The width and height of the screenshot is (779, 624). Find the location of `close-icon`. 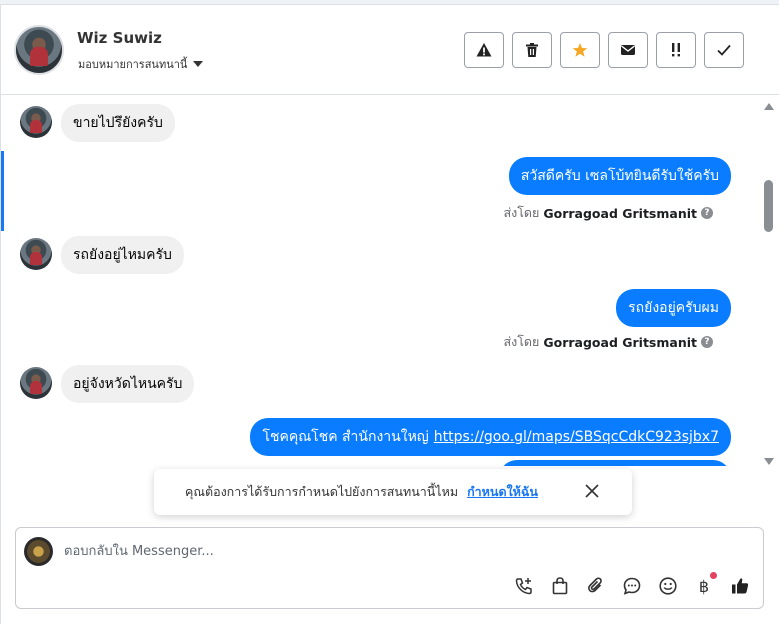

close-icon is located at coordinates (592, 491).